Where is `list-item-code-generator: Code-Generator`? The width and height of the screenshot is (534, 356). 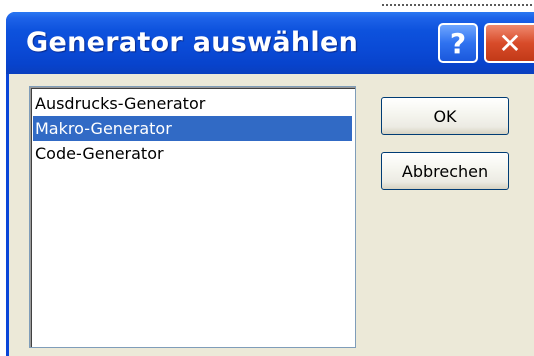 list-item-code-generator: Code-Generator is located at coordinates (192, 153).